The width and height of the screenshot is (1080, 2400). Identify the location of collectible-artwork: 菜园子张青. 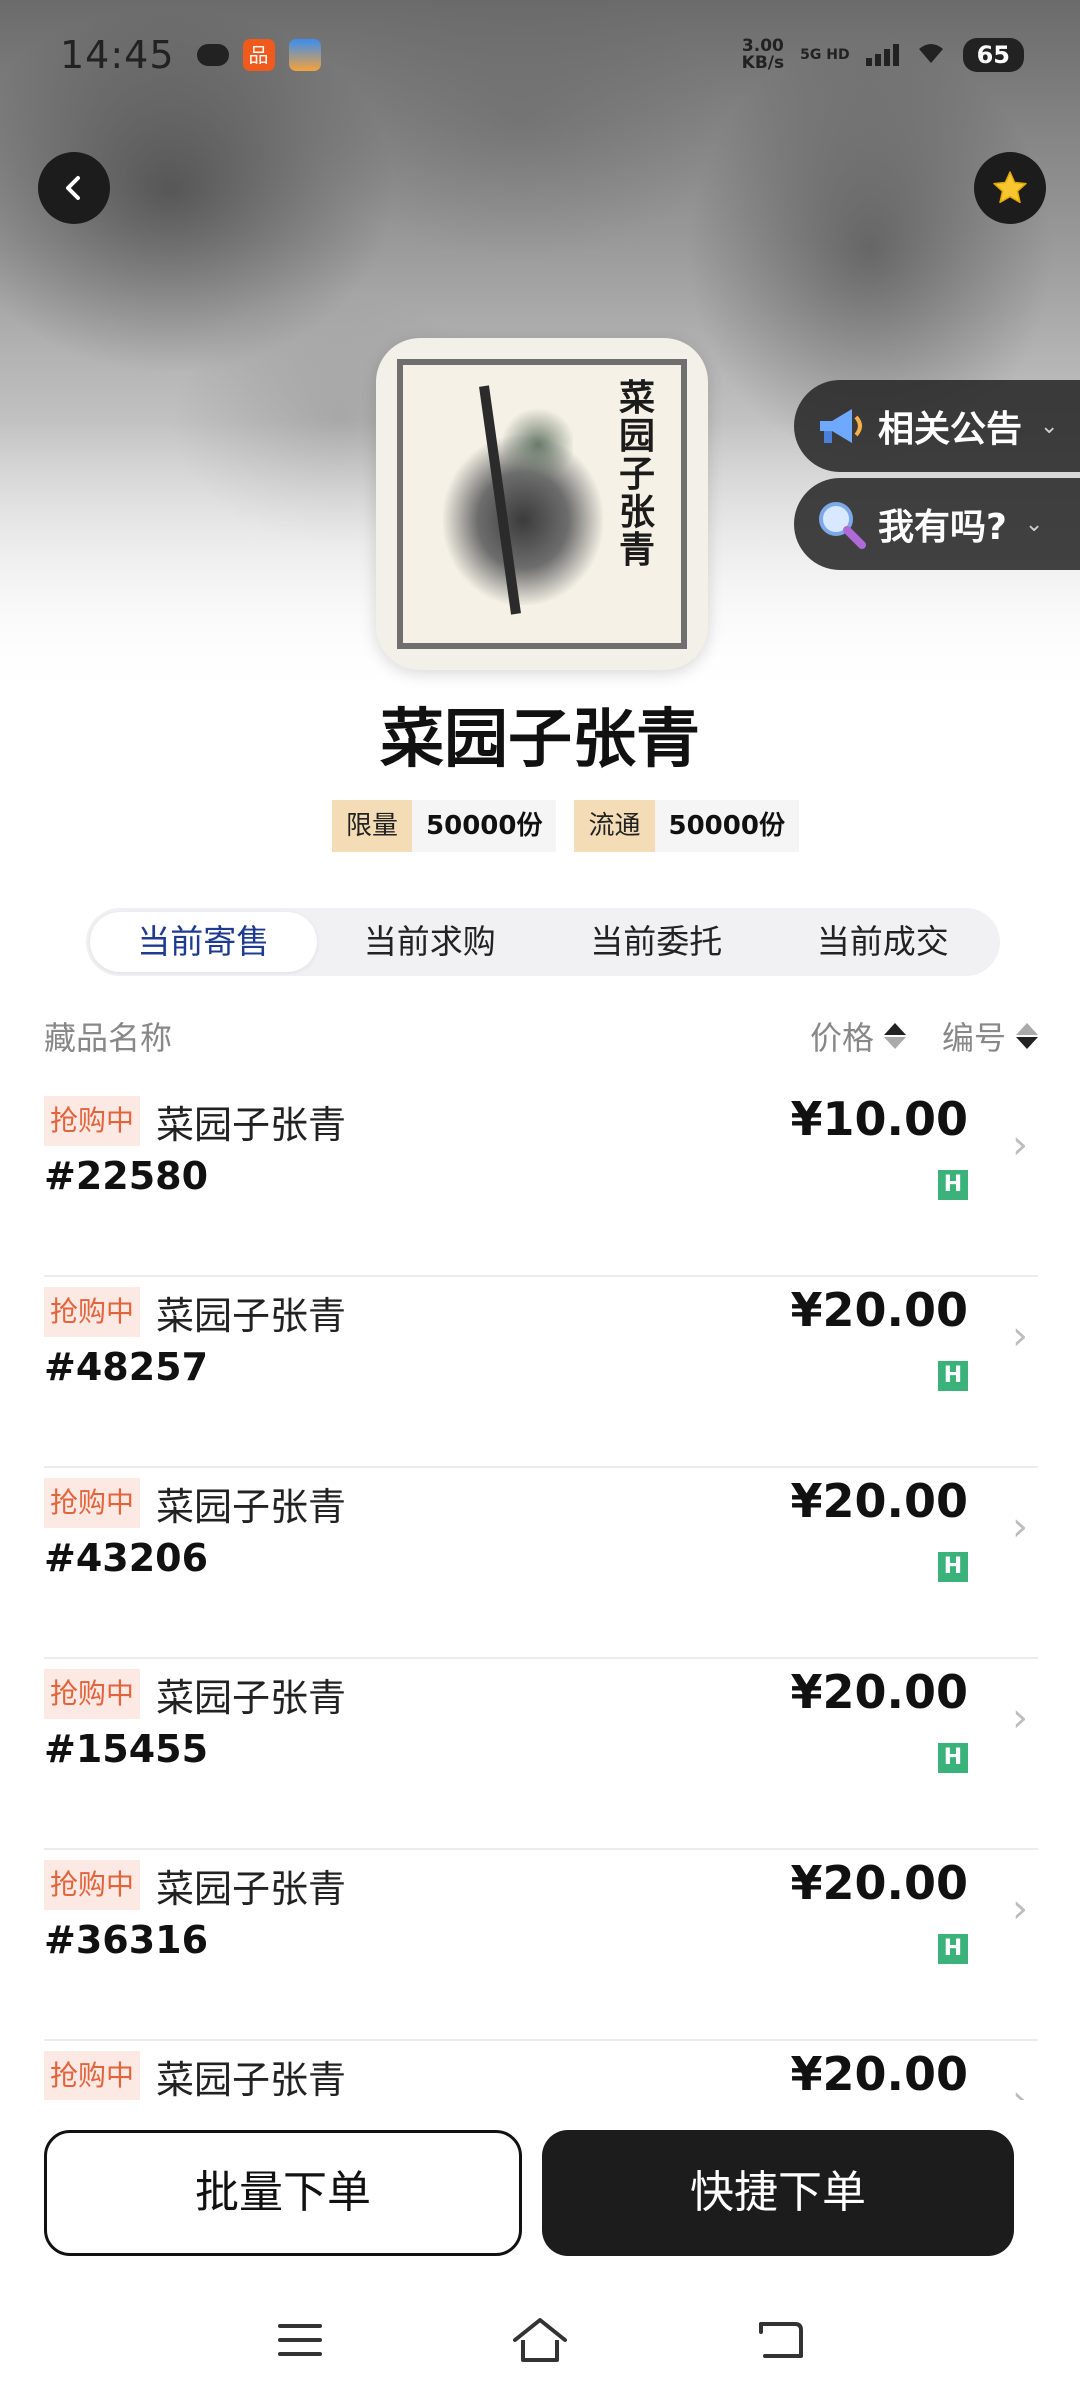
(542, 504).